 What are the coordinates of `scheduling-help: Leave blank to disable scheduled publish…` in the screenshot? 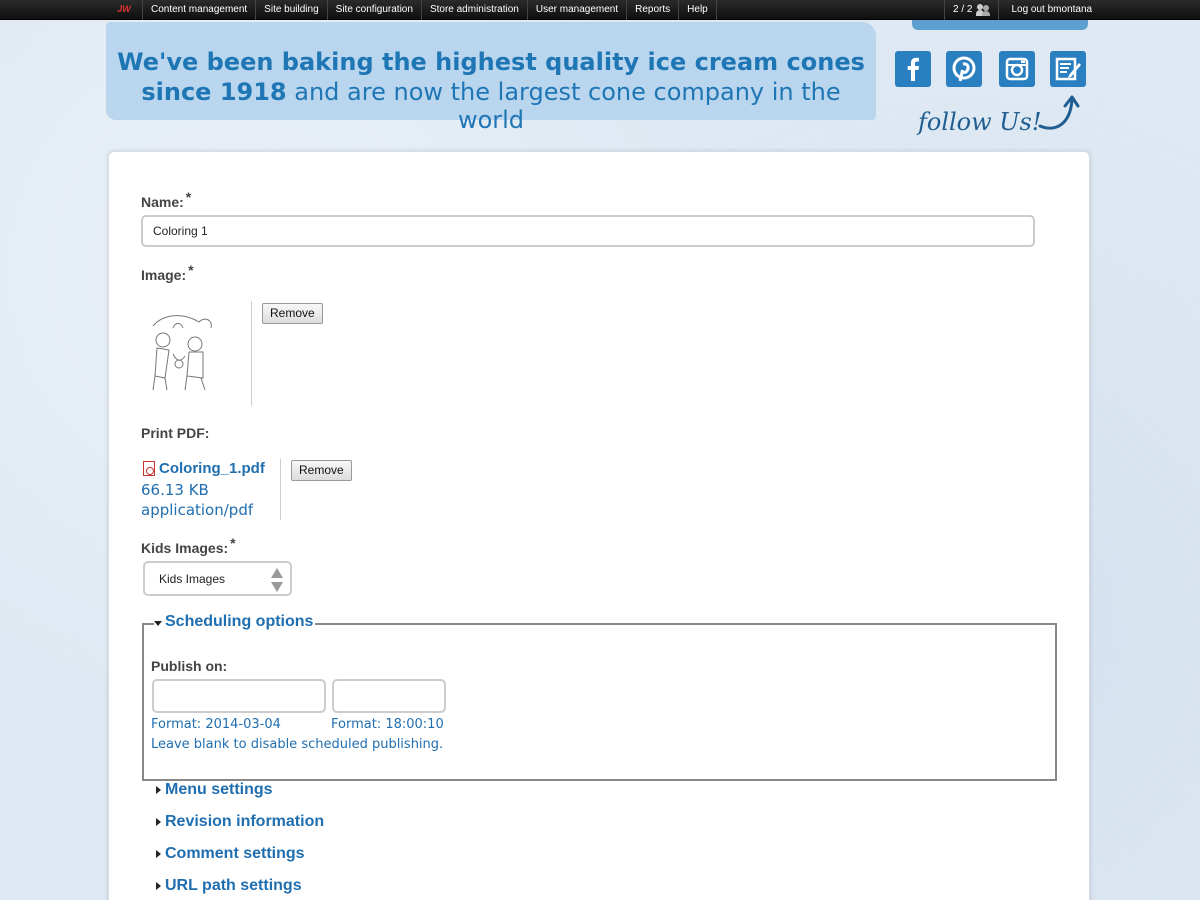 It's located at (297, 744).